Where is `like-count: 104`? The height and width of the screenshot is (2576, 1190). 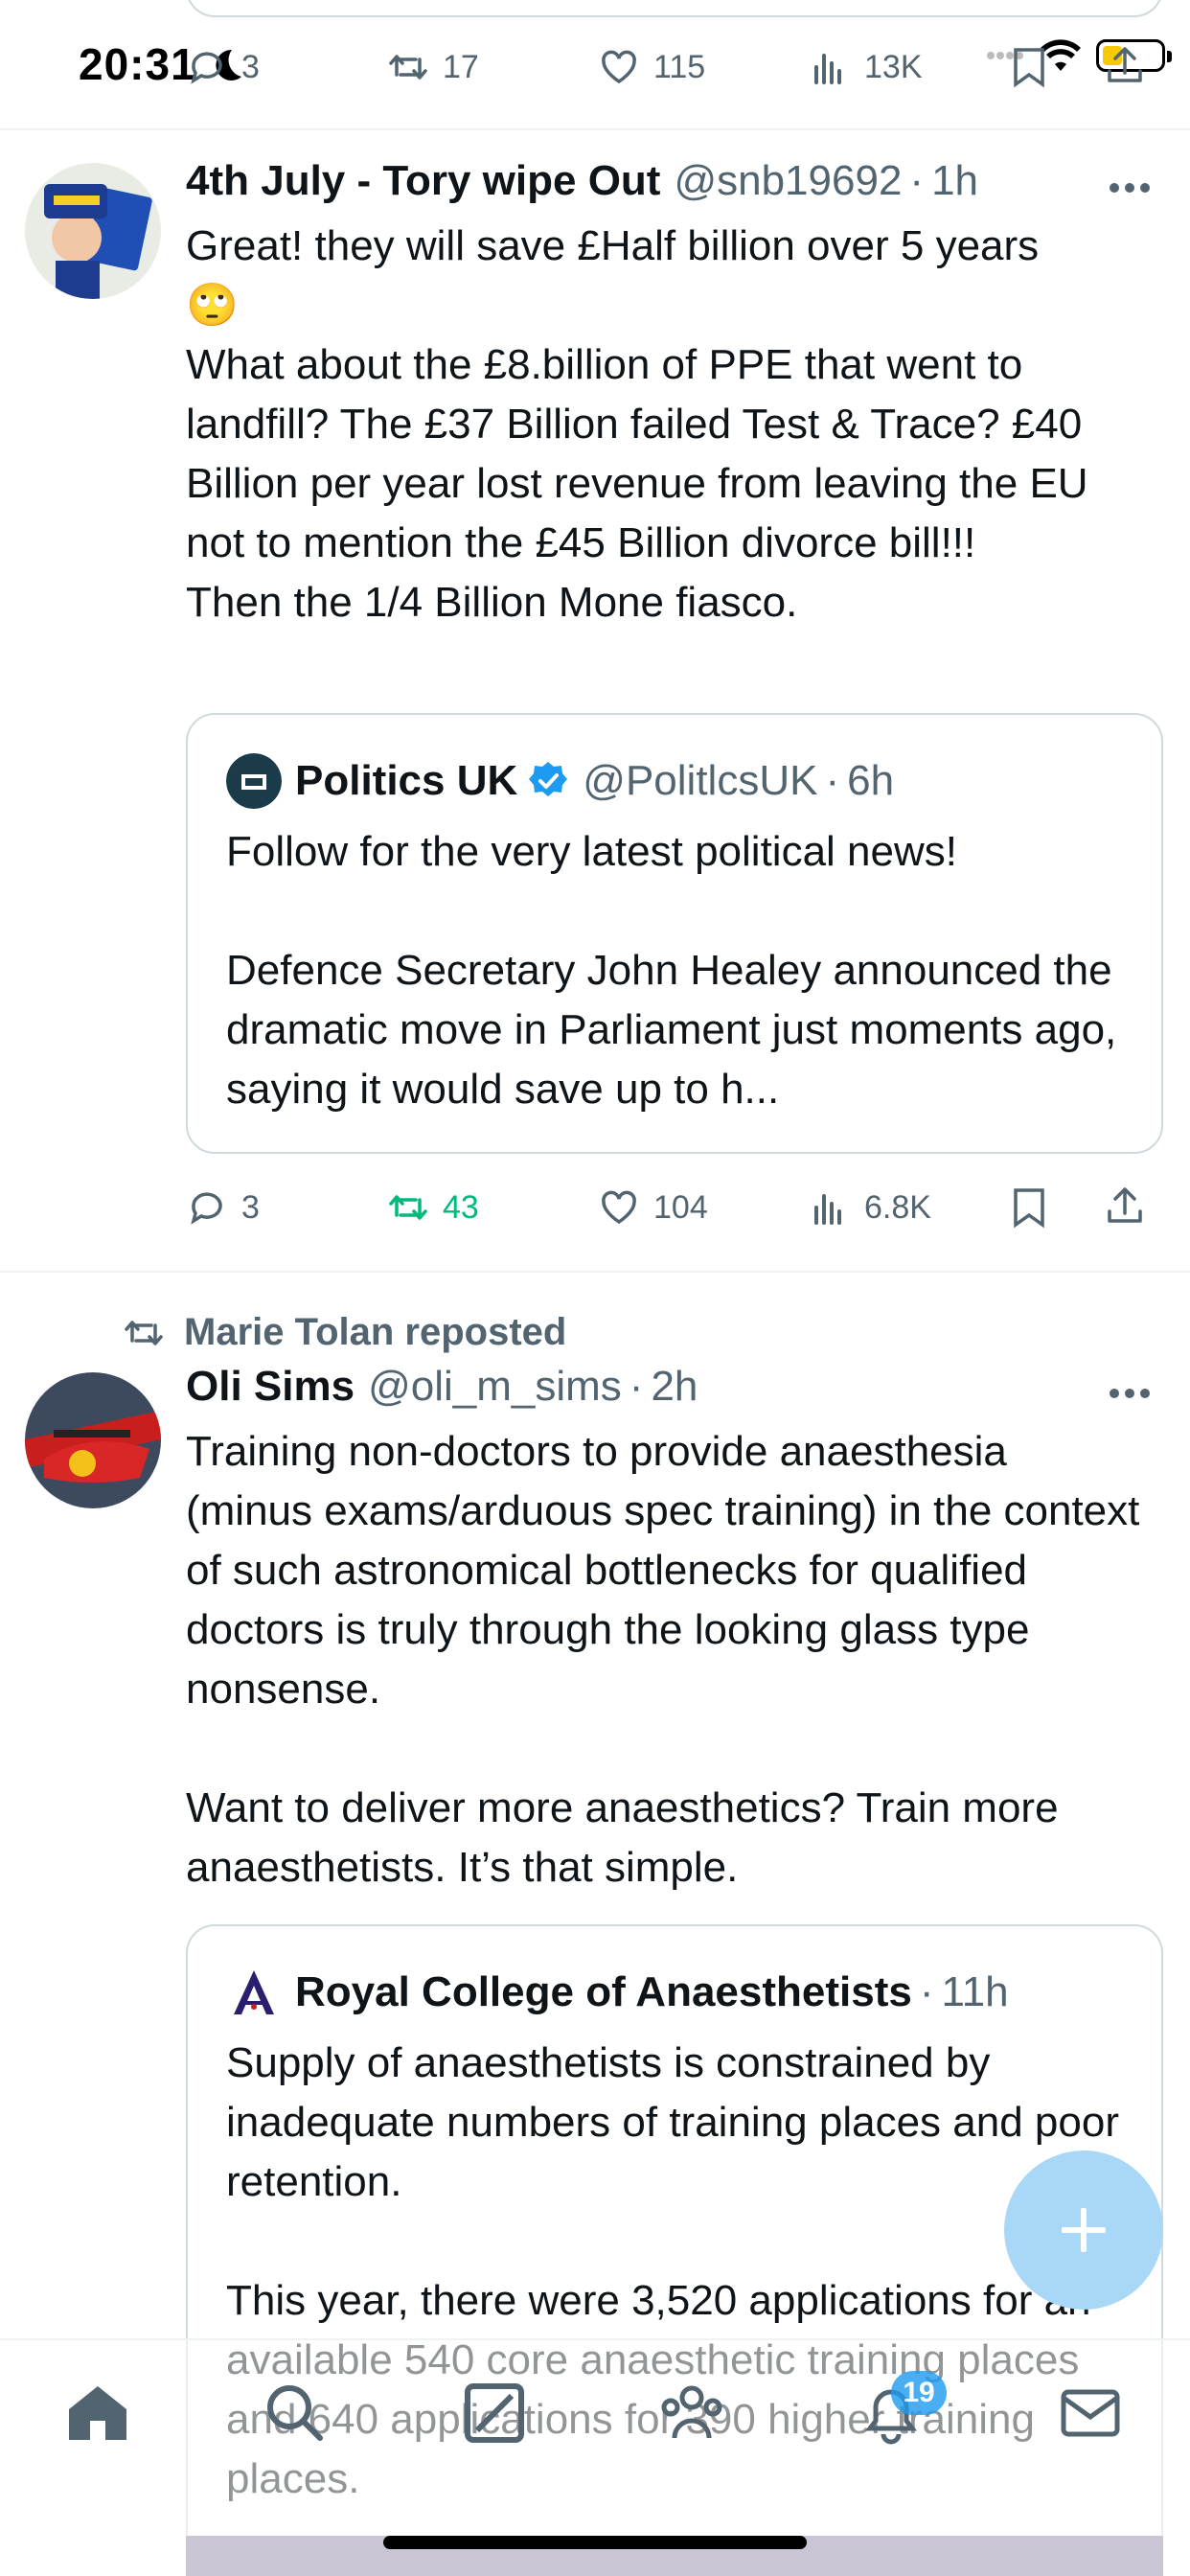 like-count: 104 is located at coordinates (681, 1207).